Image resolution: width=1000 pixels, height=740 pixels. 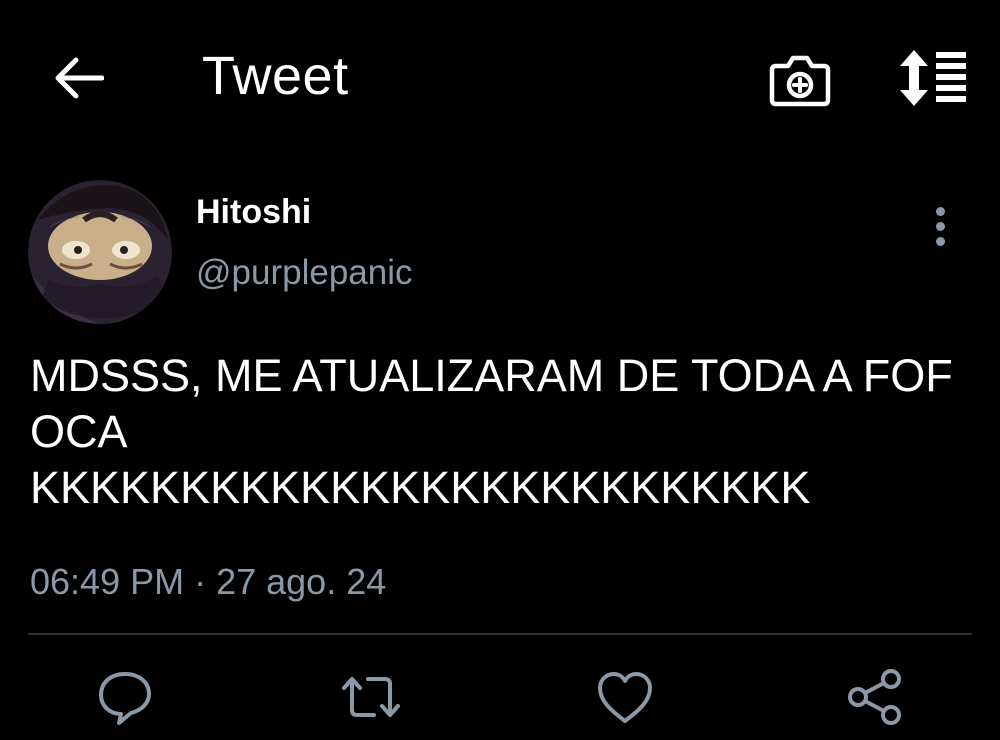 I want to click on share-button, so click(x=875, y=697).